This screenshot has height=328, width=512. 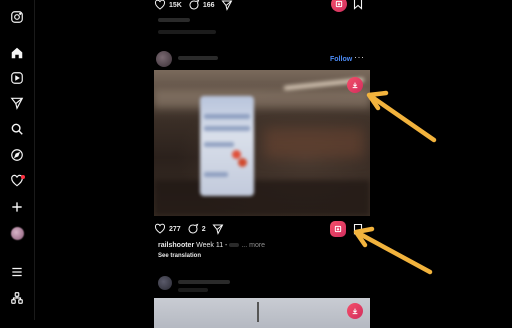 I want to click on download-button-next-post, so click(x=355, y=311).